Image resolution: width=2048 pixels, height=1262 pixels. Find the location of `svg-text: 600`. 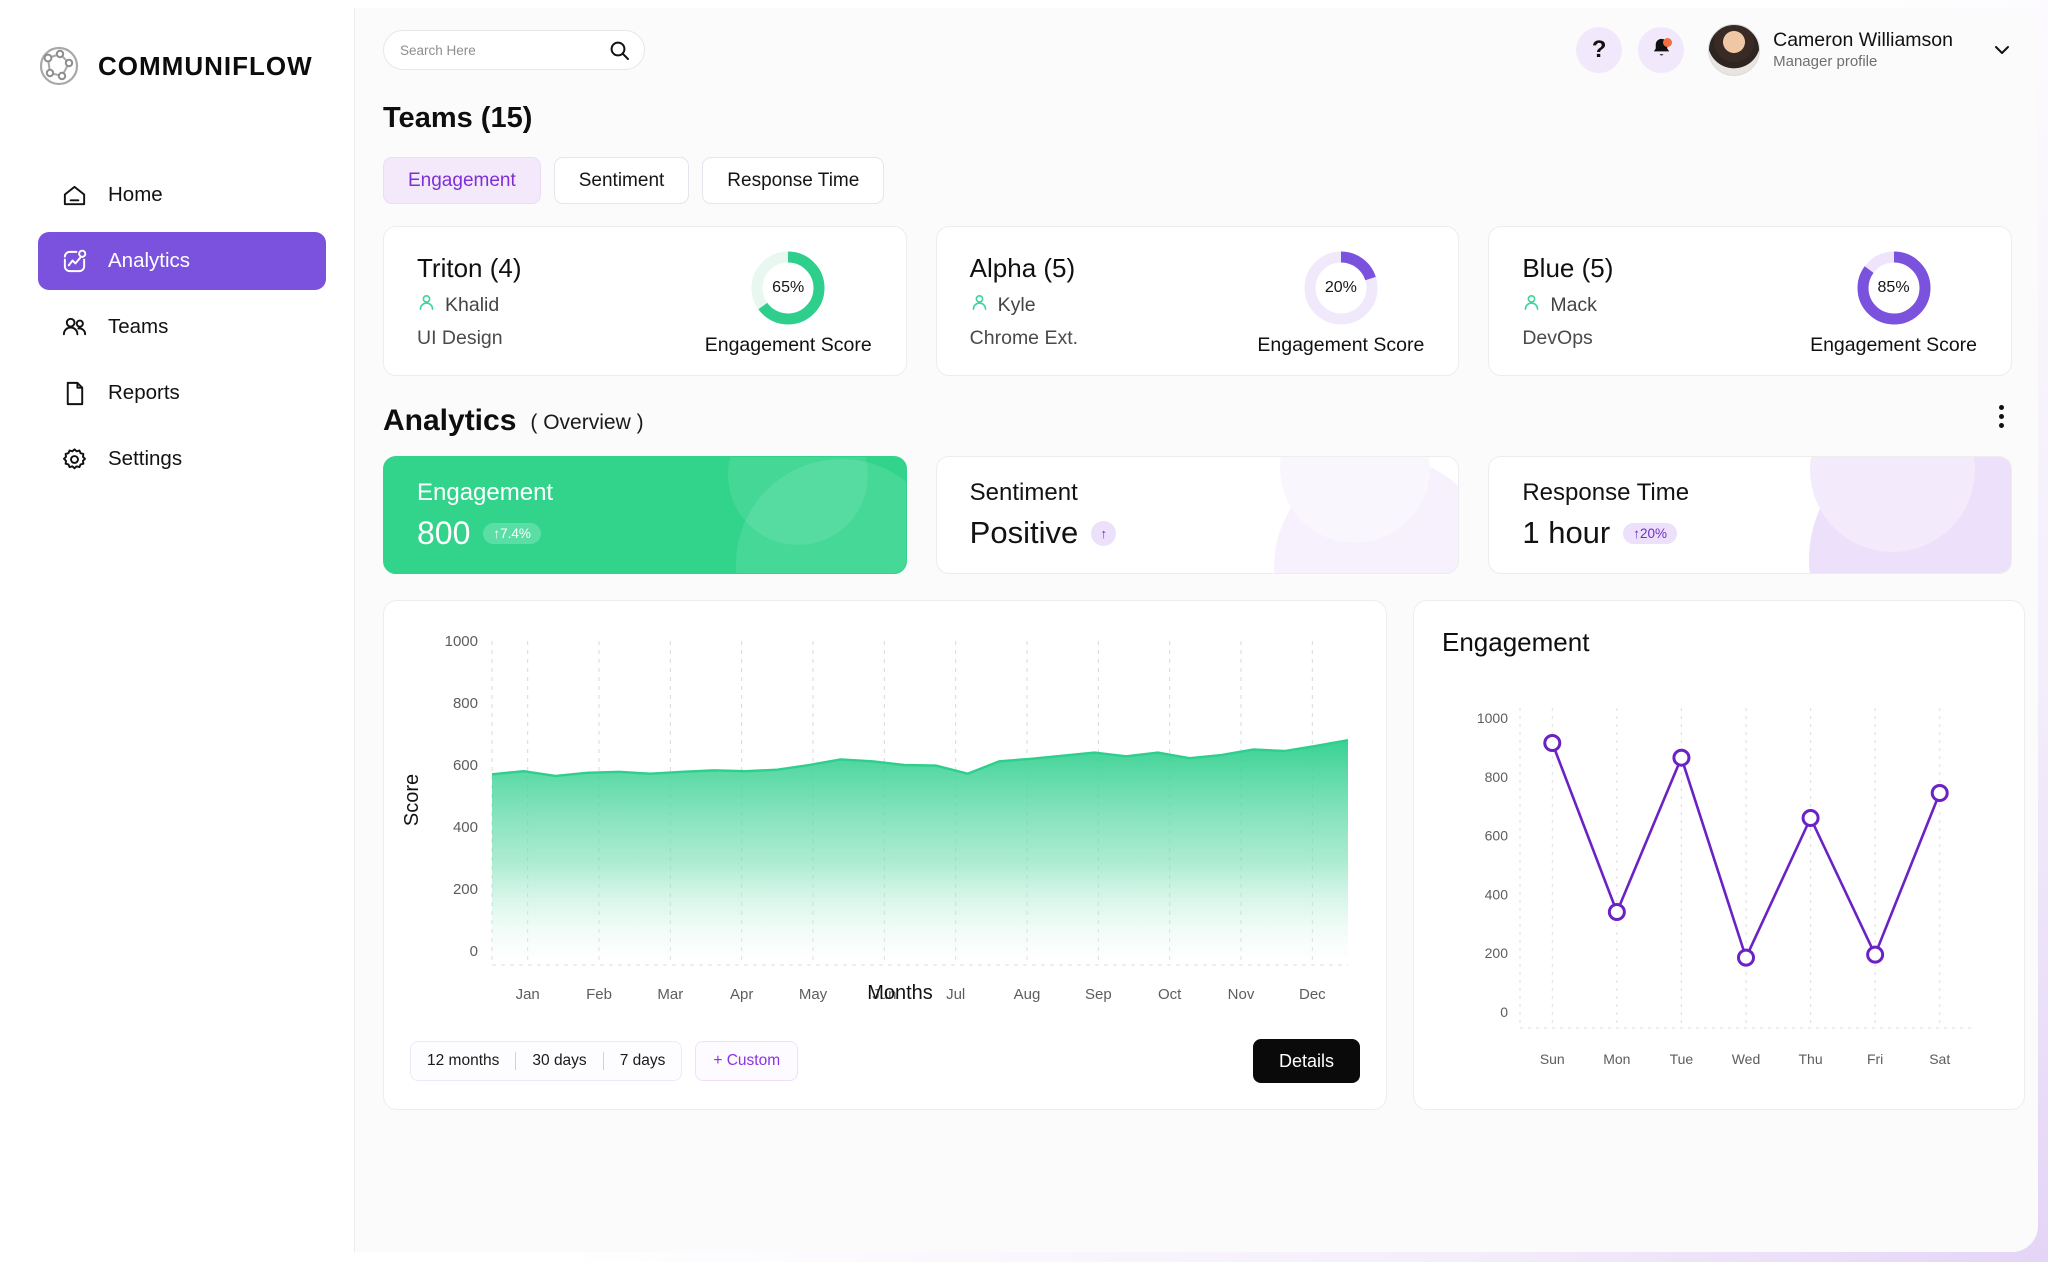

svg-text: 600 is located at coordinates (1497, 836).